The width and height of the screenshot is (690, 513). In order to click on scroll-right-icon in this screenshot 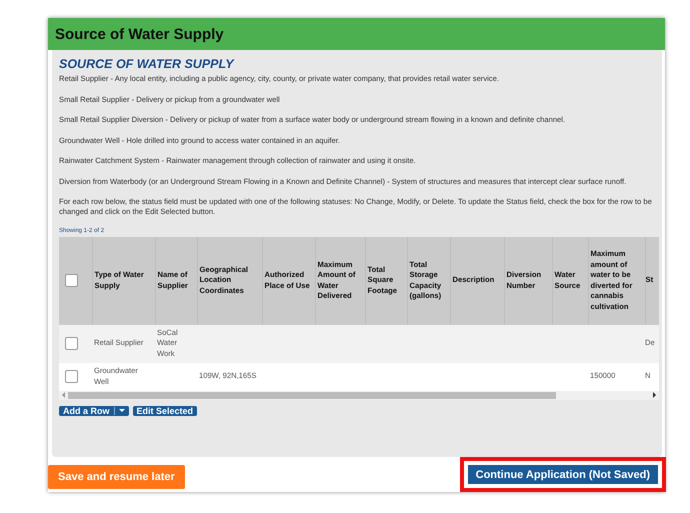, I will do `click(654, 395)`.